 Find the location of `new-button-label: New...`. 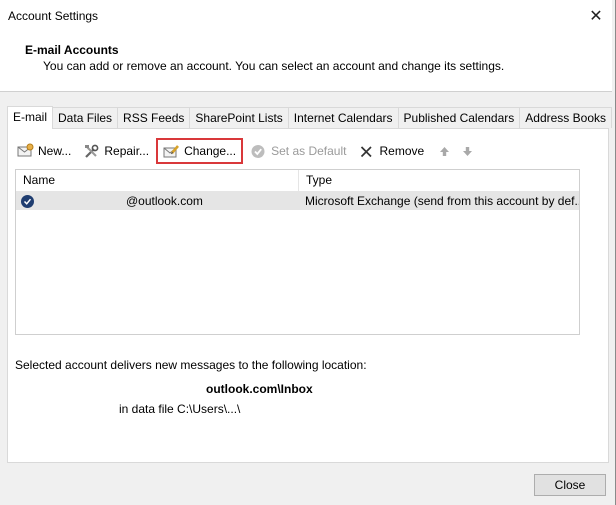

new-button-label: New... is located at coordinates (55, 151).